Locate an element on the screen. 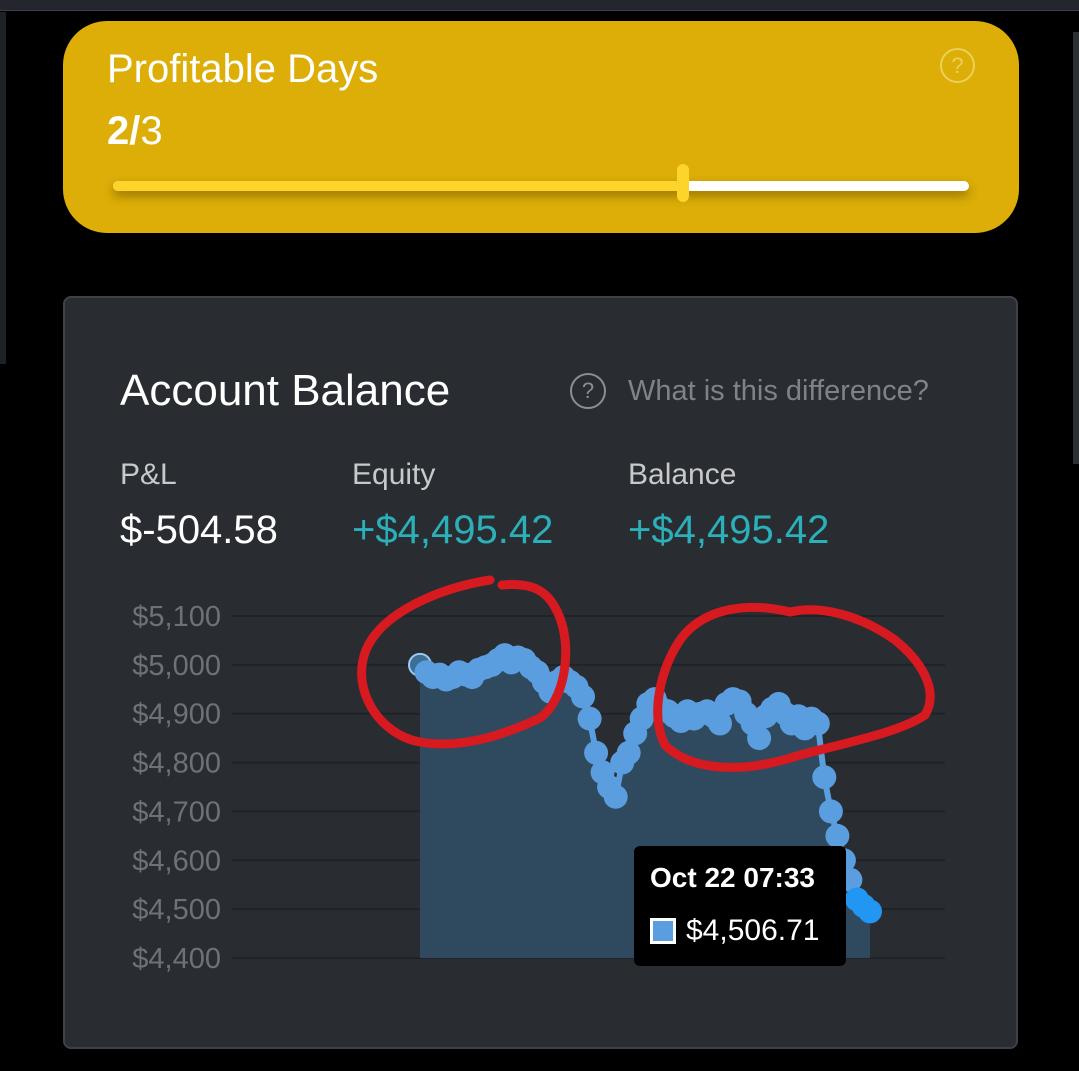  y-tick-label: $4,800 is located at coordinates (176, 764).